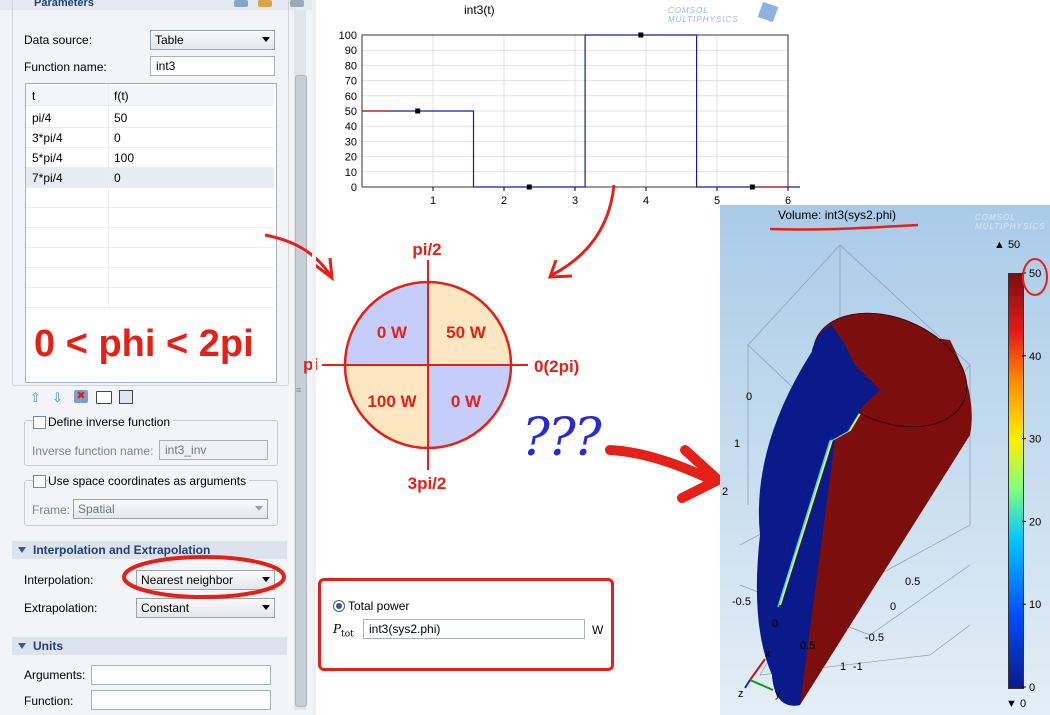  What do you see at coordinates (108, 196) in the screenshot?
I see `table-column-divider` at bounding box center [108, 196].